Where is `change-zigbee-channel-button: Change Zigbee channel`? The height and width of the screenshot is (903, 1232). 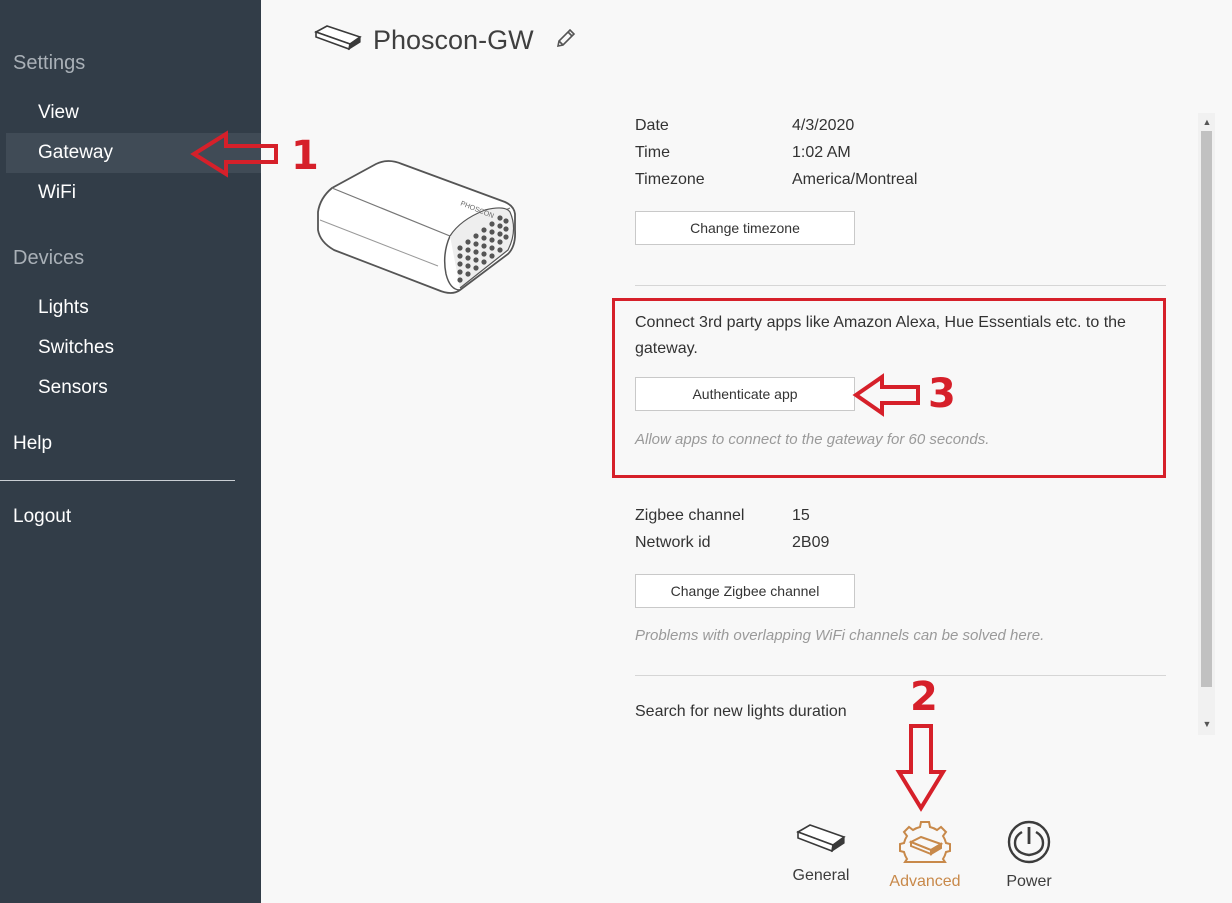 change-zigbee-channel-button: Change Zigbee channel is located at coordinates (745, 591).